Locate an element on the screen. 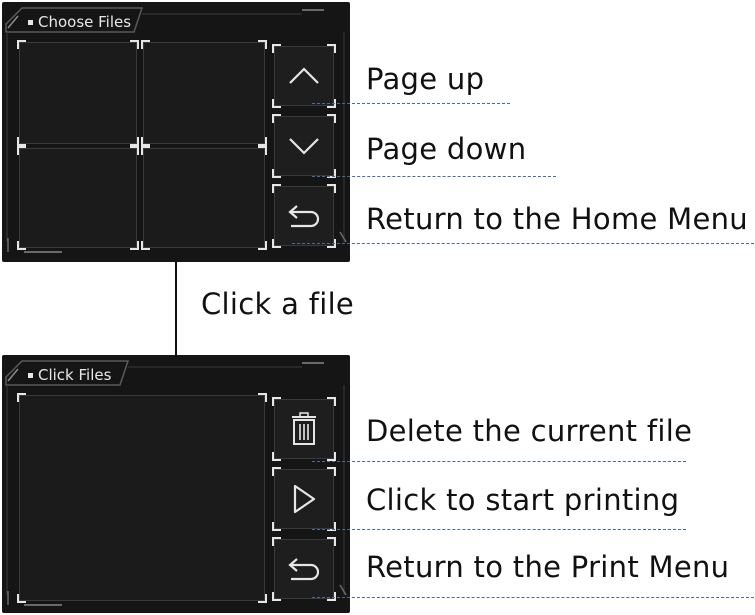 This screenshot has height=615, width=755. return-home-button is located at coordinates (304, 216).